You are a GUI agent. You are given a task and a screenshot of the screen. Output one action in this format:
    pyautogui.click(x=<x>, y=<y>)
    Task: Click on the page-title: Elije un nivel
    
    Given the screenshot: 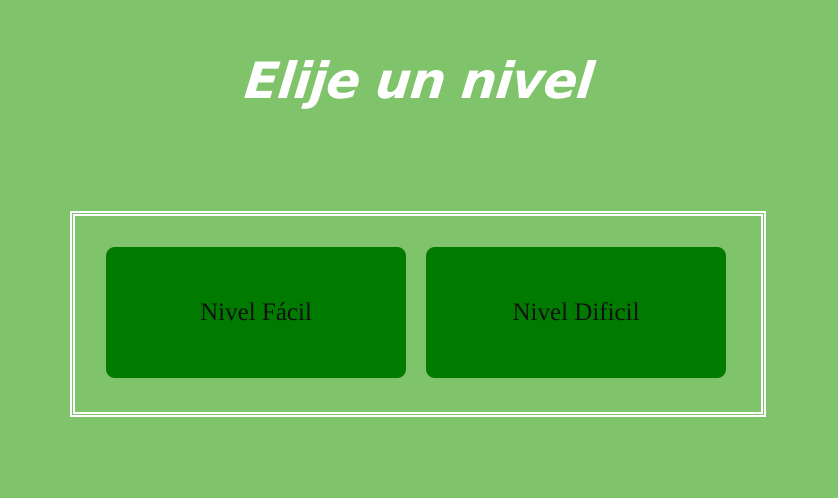 What is the action you would take?
    pyautogui.click(x=419, y=81)
    